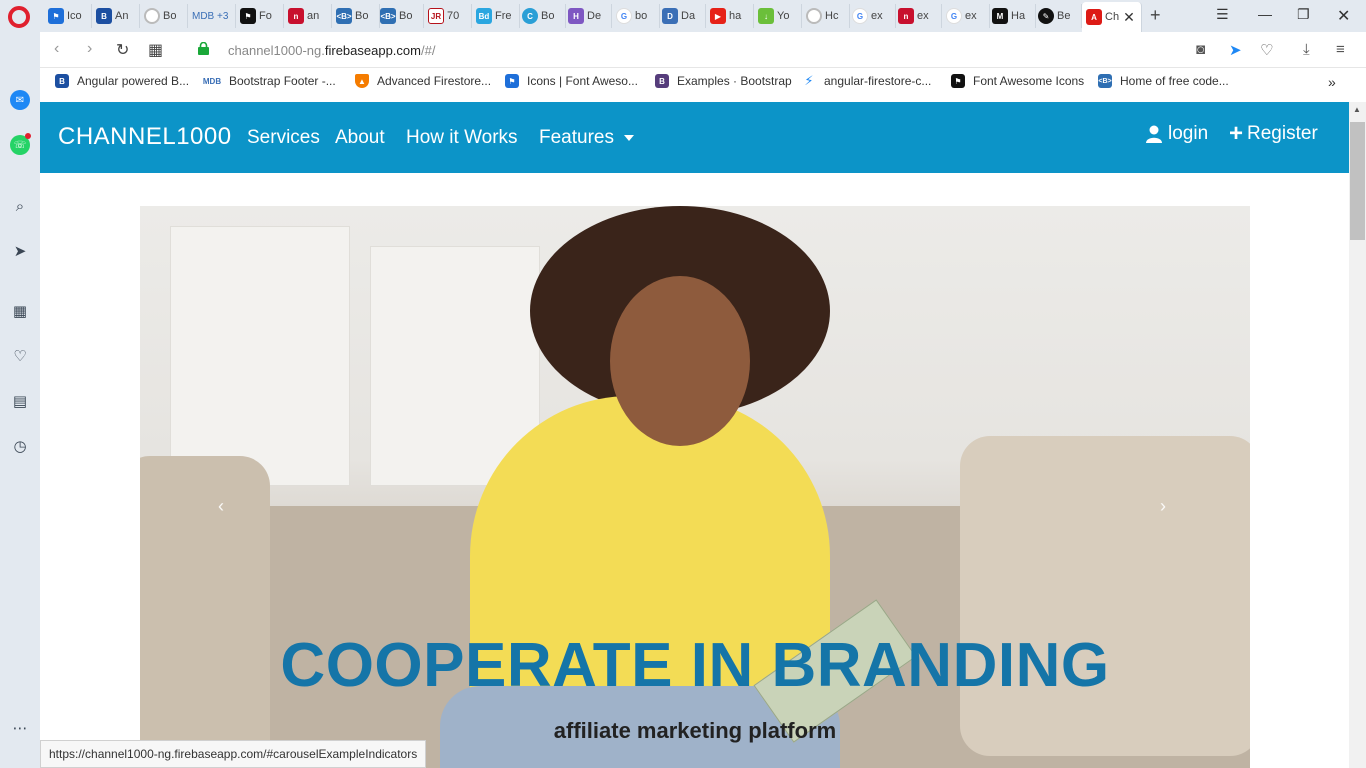  I want to click on bookmark-item: B Examples · Bootstrap, so click(723, 81).